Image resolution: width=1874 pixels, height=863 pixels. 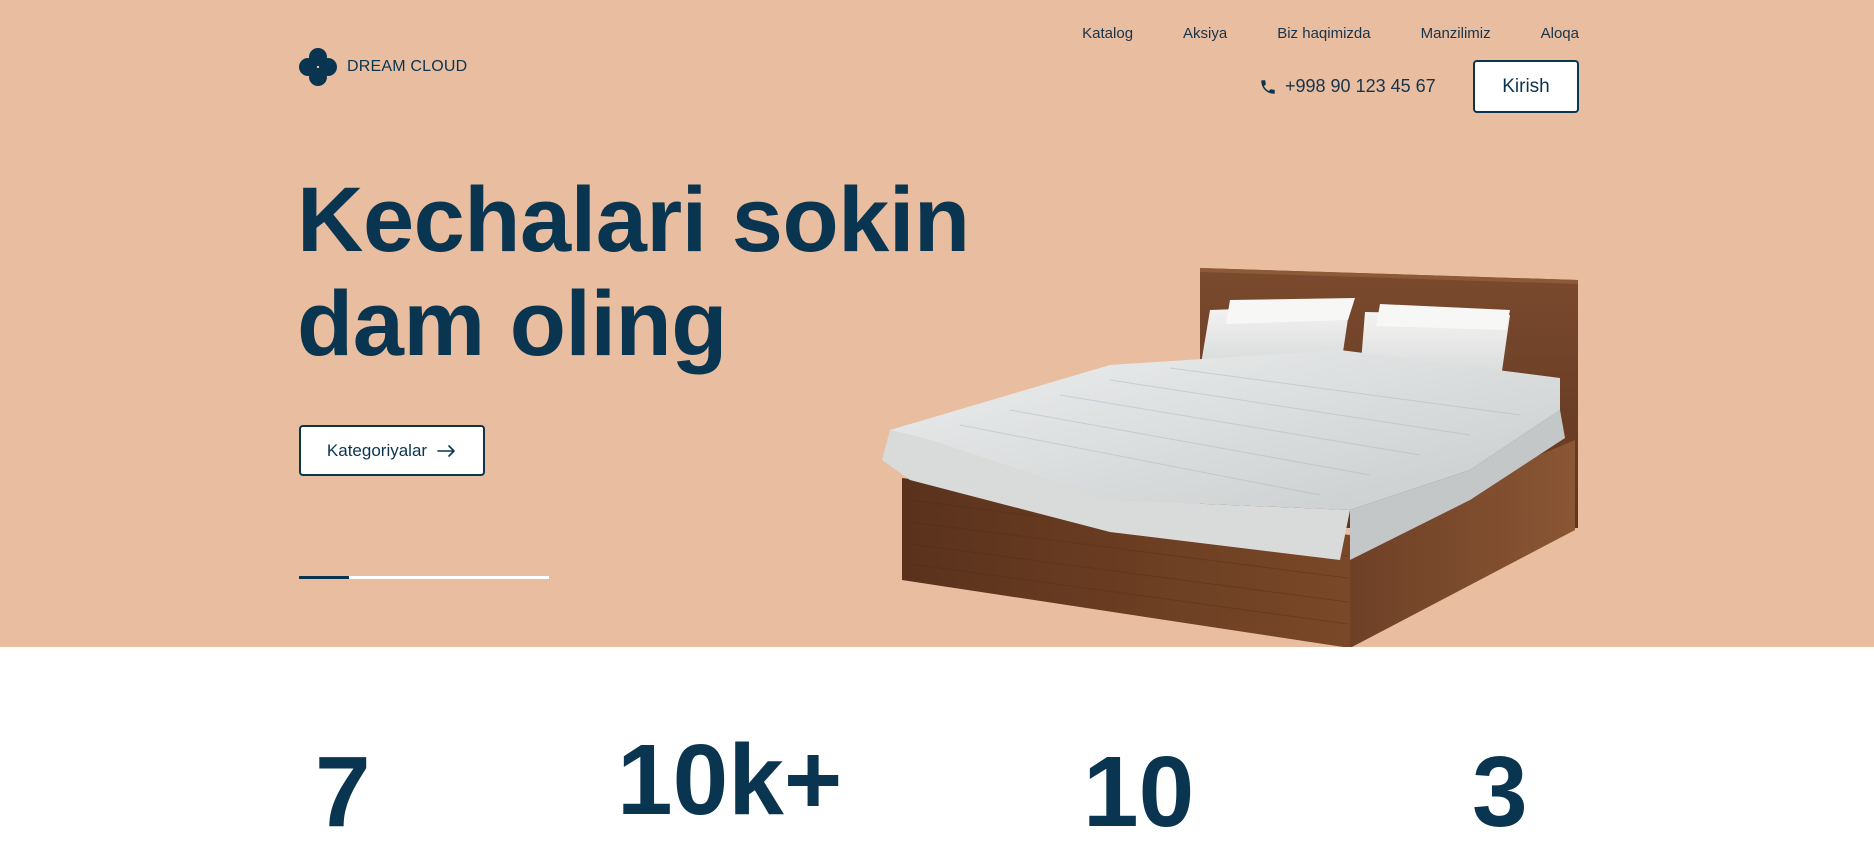 What do you see at coordinates (424, 577) in the screenshot?
I see `slider-progress` at bounding box center [424, 577].